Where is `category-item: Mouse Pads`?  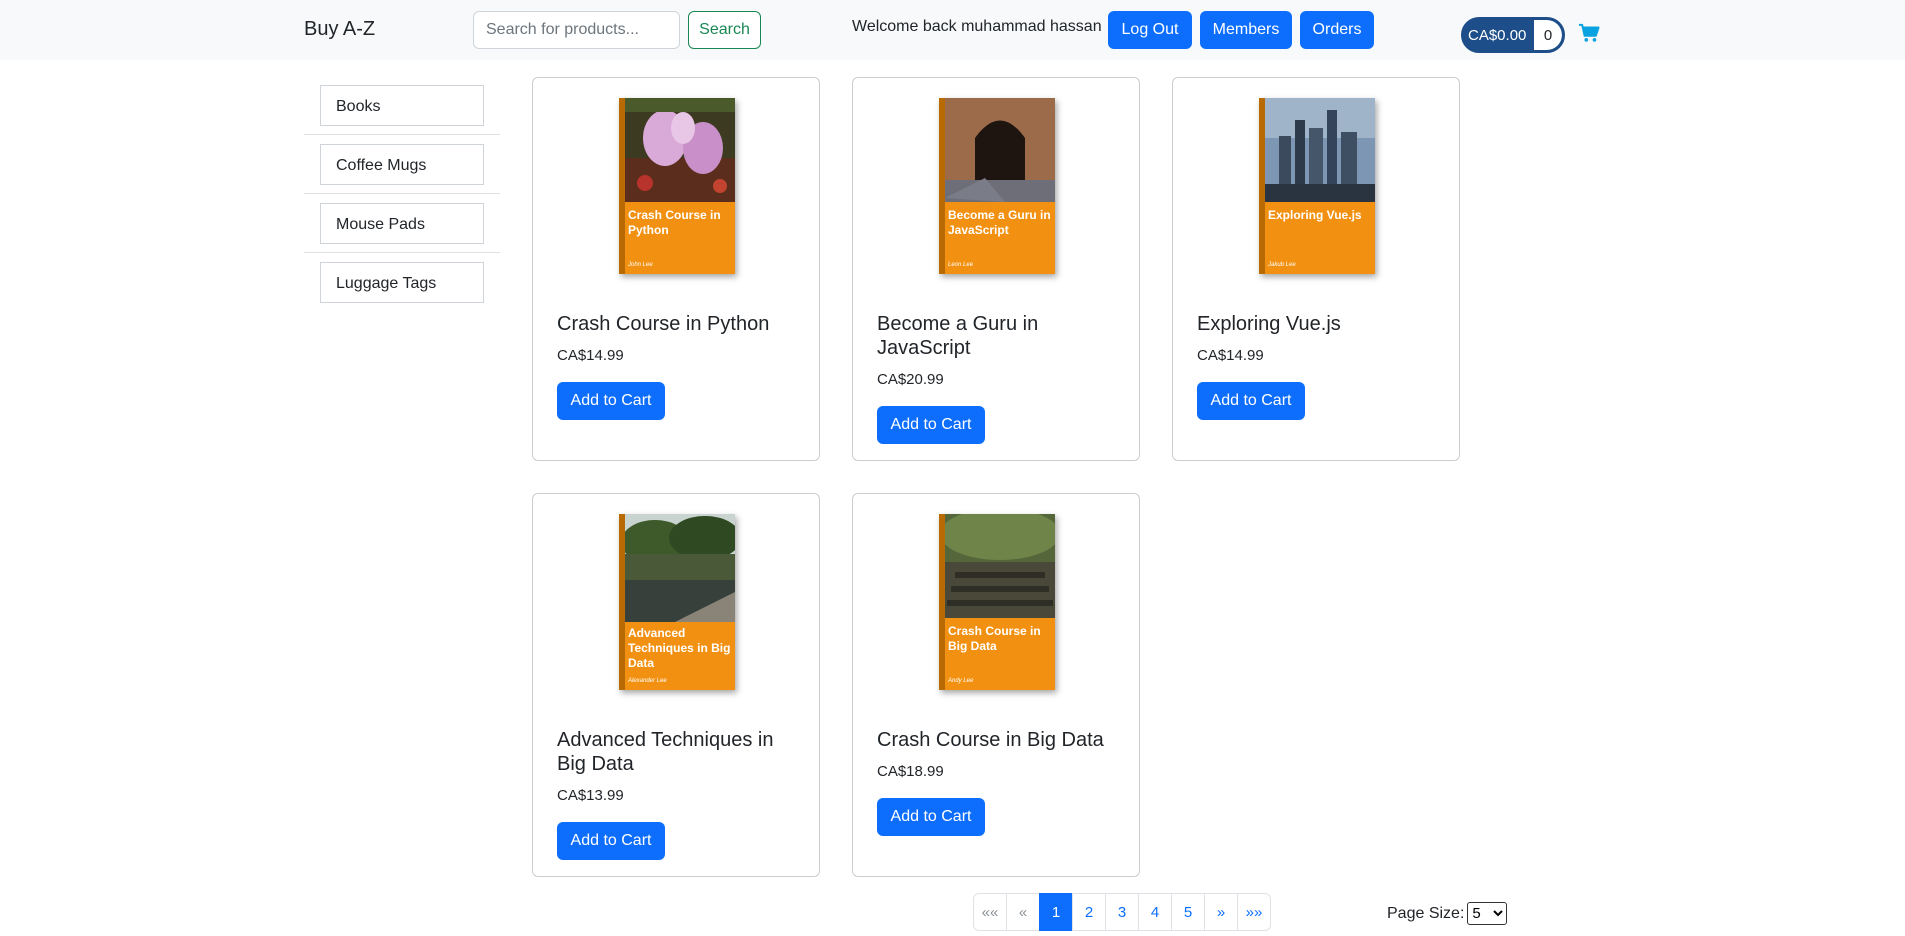
category-item: Mouse Pads is located at coordinates (402, 223).